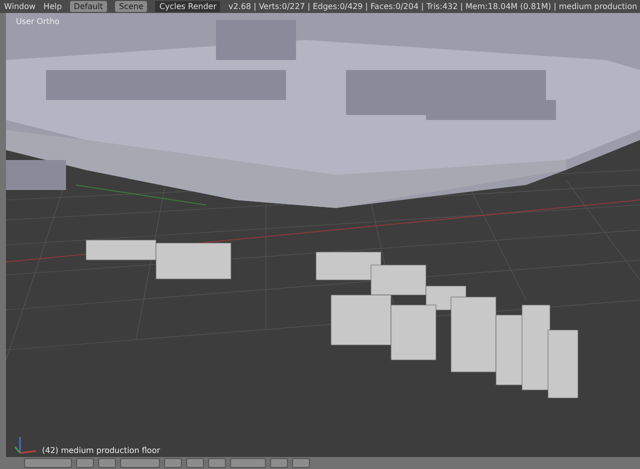 The image size is (640, 469). I want to click on view-label: User Ortho, so click(38, 22).